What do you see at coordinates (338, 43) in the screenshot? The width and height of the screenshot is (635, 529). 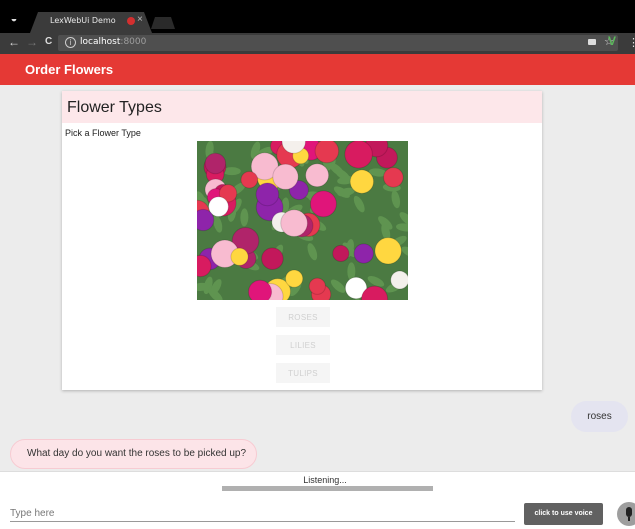 I see `address-bar: i localhost:8000 ☆` at bounding box center [338, 43].